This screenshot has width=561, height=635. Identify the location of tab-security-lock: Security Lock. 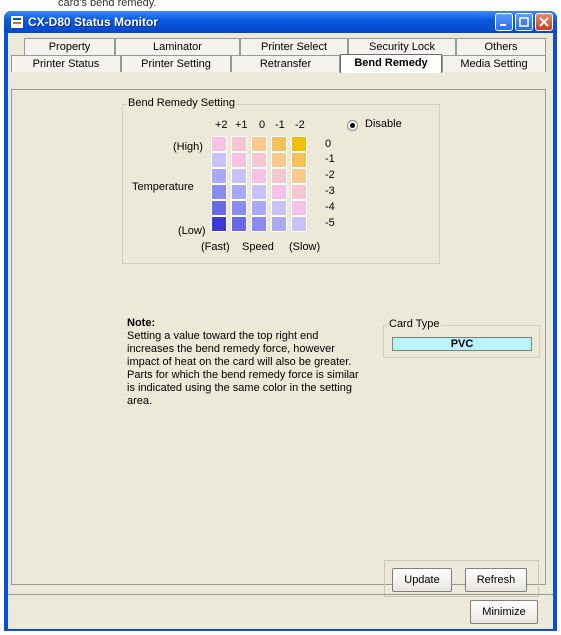
(402, 46).